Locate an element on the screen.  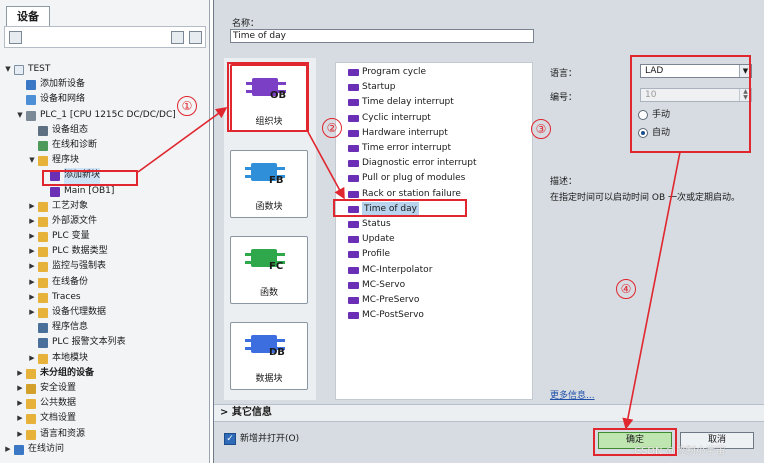
devices-tab: 设备 is located at coordinates (28, 16).